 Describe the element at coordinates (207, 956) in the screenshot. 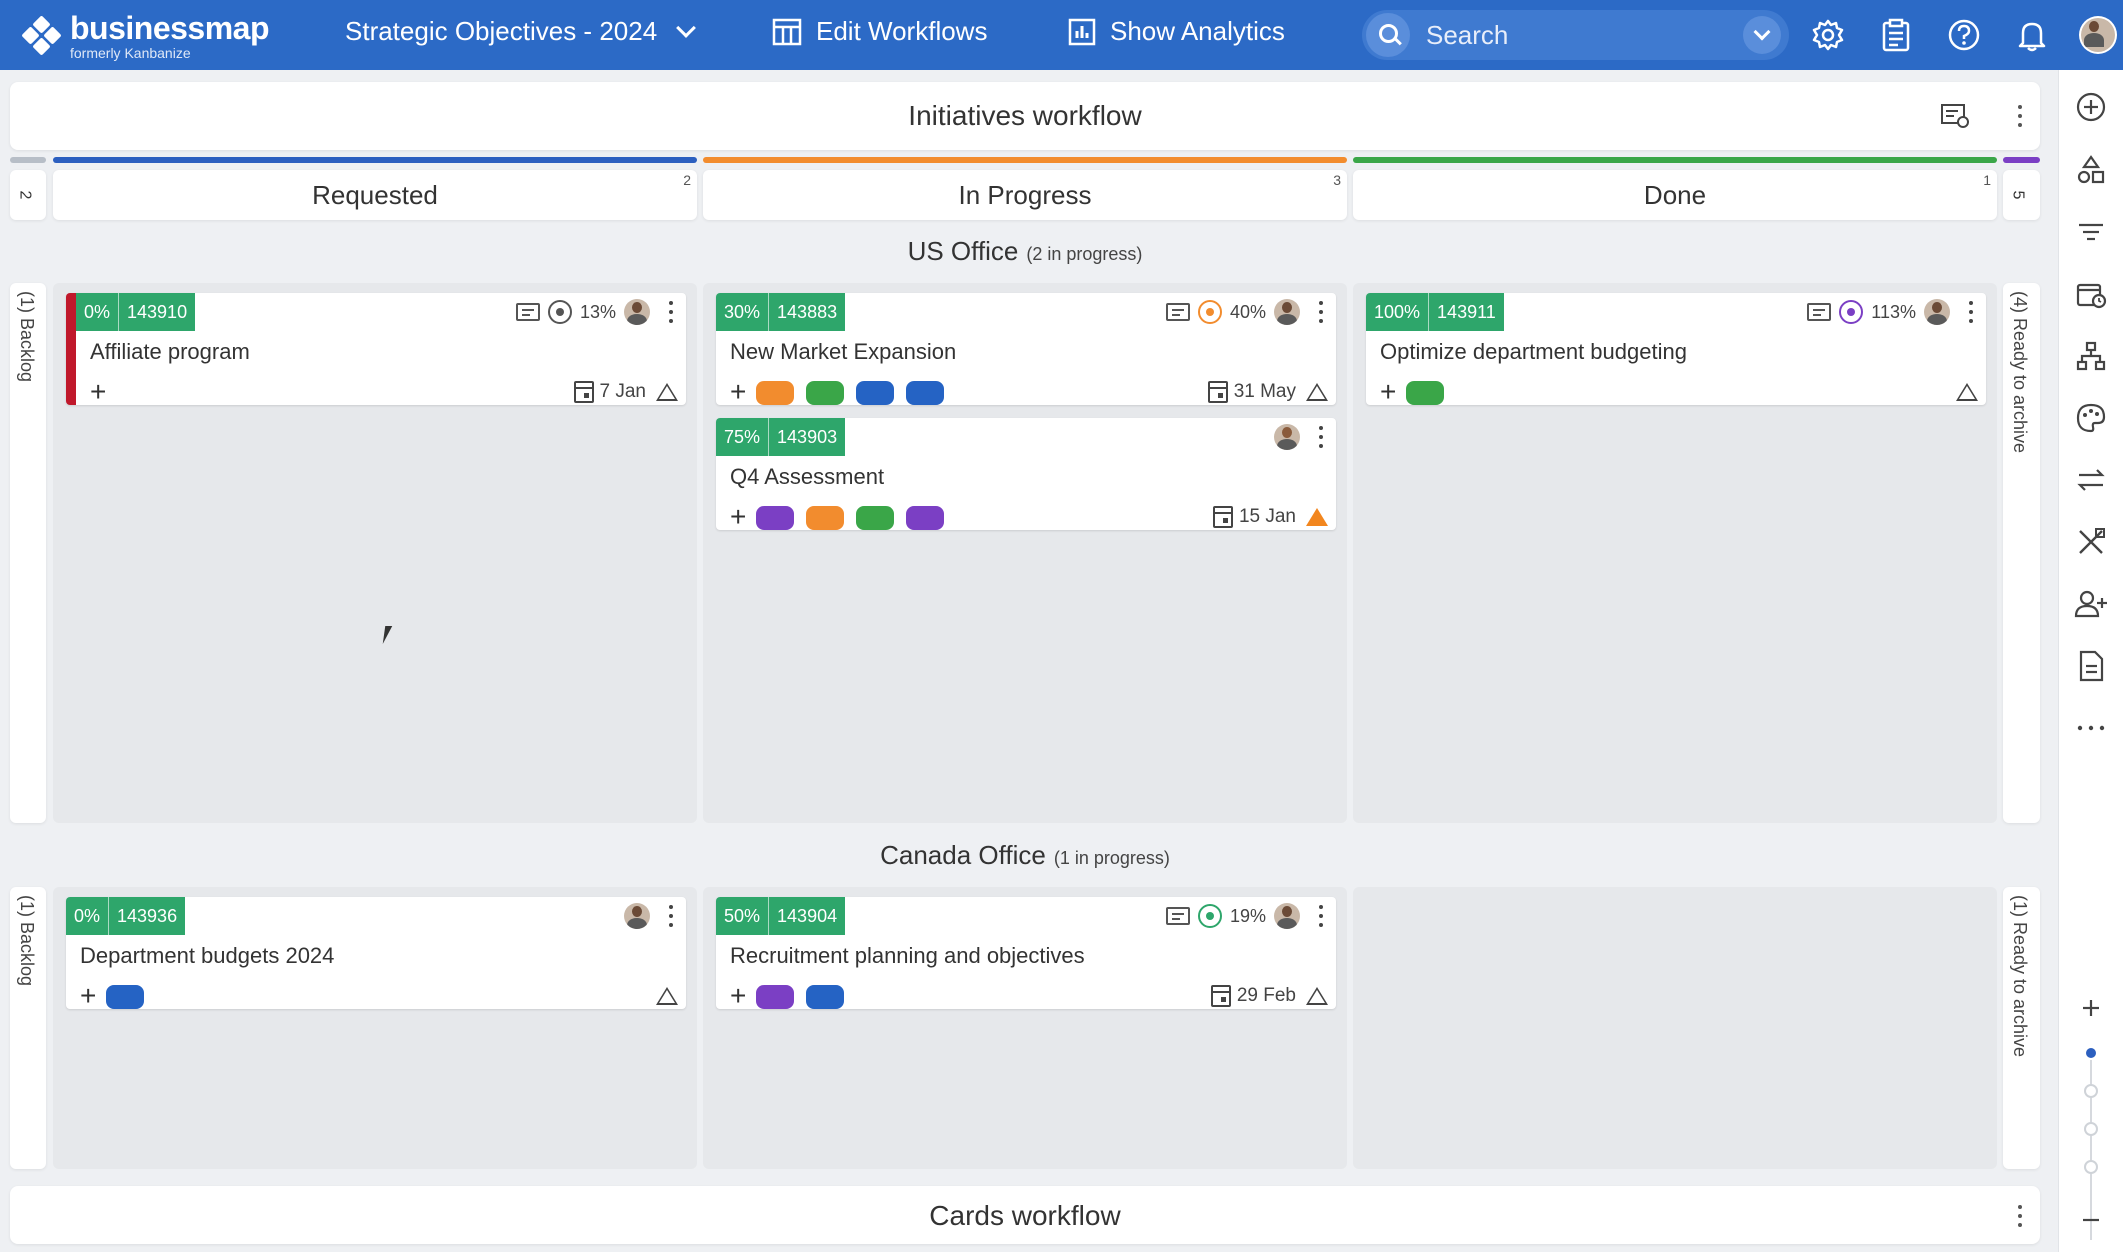

I see `card-title: Department budgets 2024` at that location.